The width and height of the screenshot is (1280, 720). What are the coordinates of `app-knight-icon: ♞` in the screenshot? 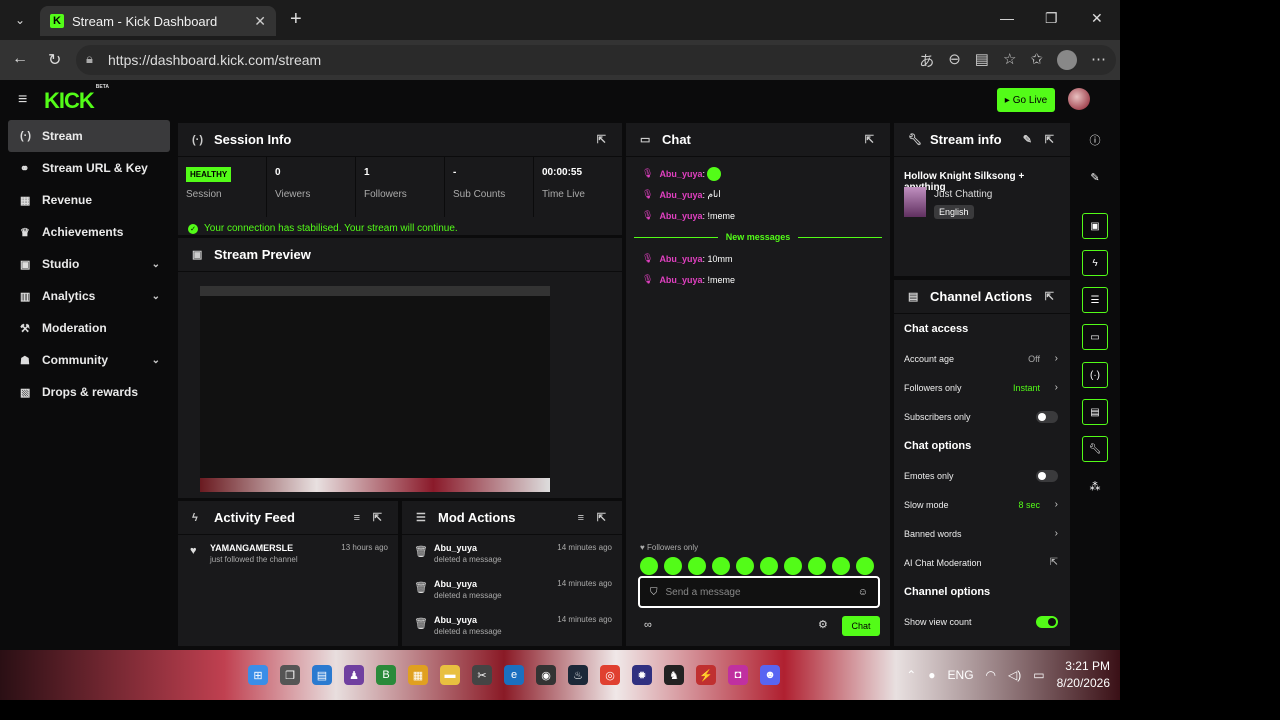 It's located at (674, 675).